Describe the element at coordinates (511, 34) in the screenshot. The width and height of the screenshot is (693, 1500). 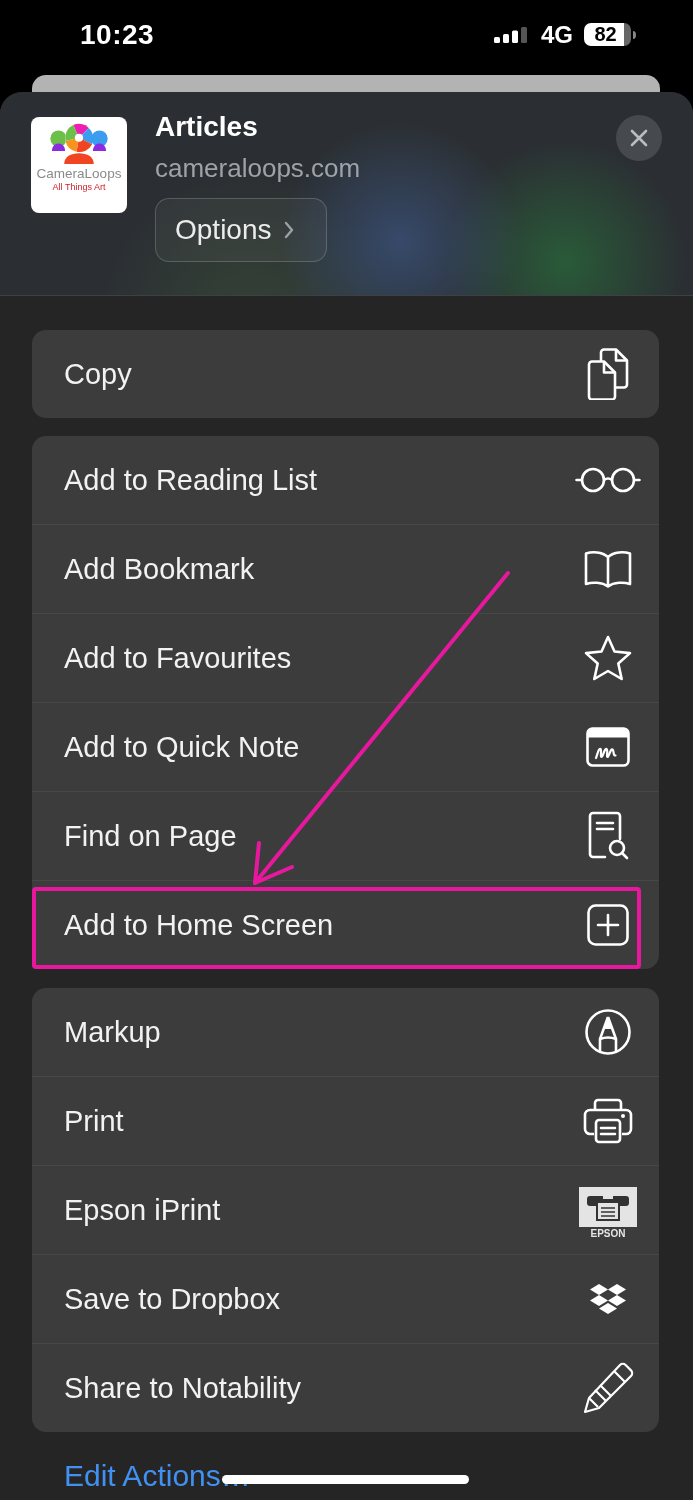
I see `signal-icon` at that location.